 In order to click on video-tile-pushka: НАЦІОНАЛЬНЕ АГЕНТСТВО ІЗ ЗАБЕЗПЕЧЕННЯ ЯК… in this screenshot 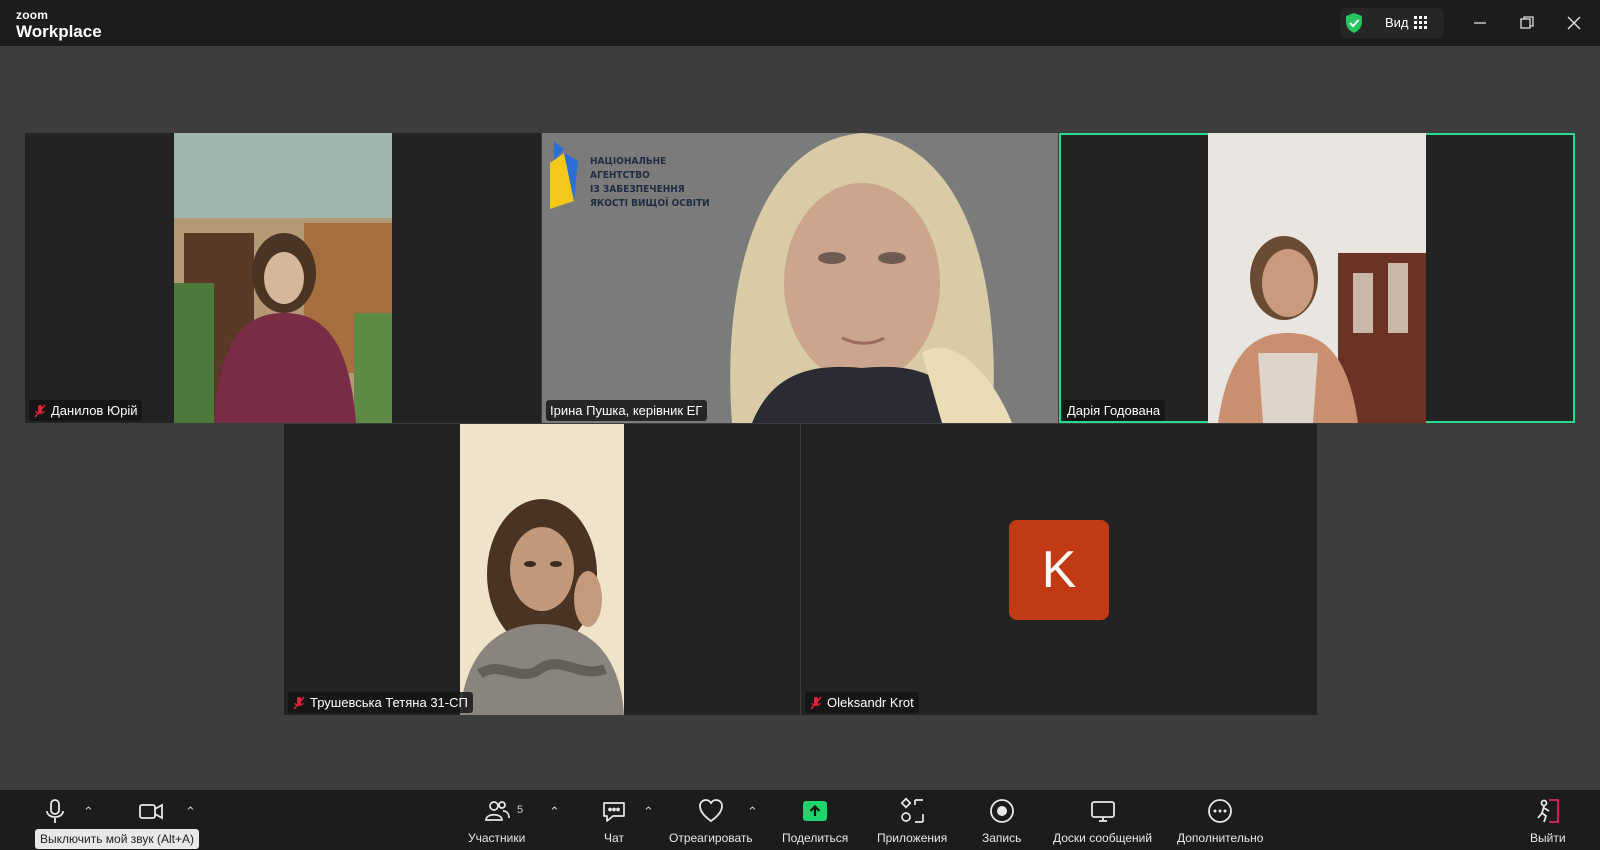, I will do `click(800, 278)`.